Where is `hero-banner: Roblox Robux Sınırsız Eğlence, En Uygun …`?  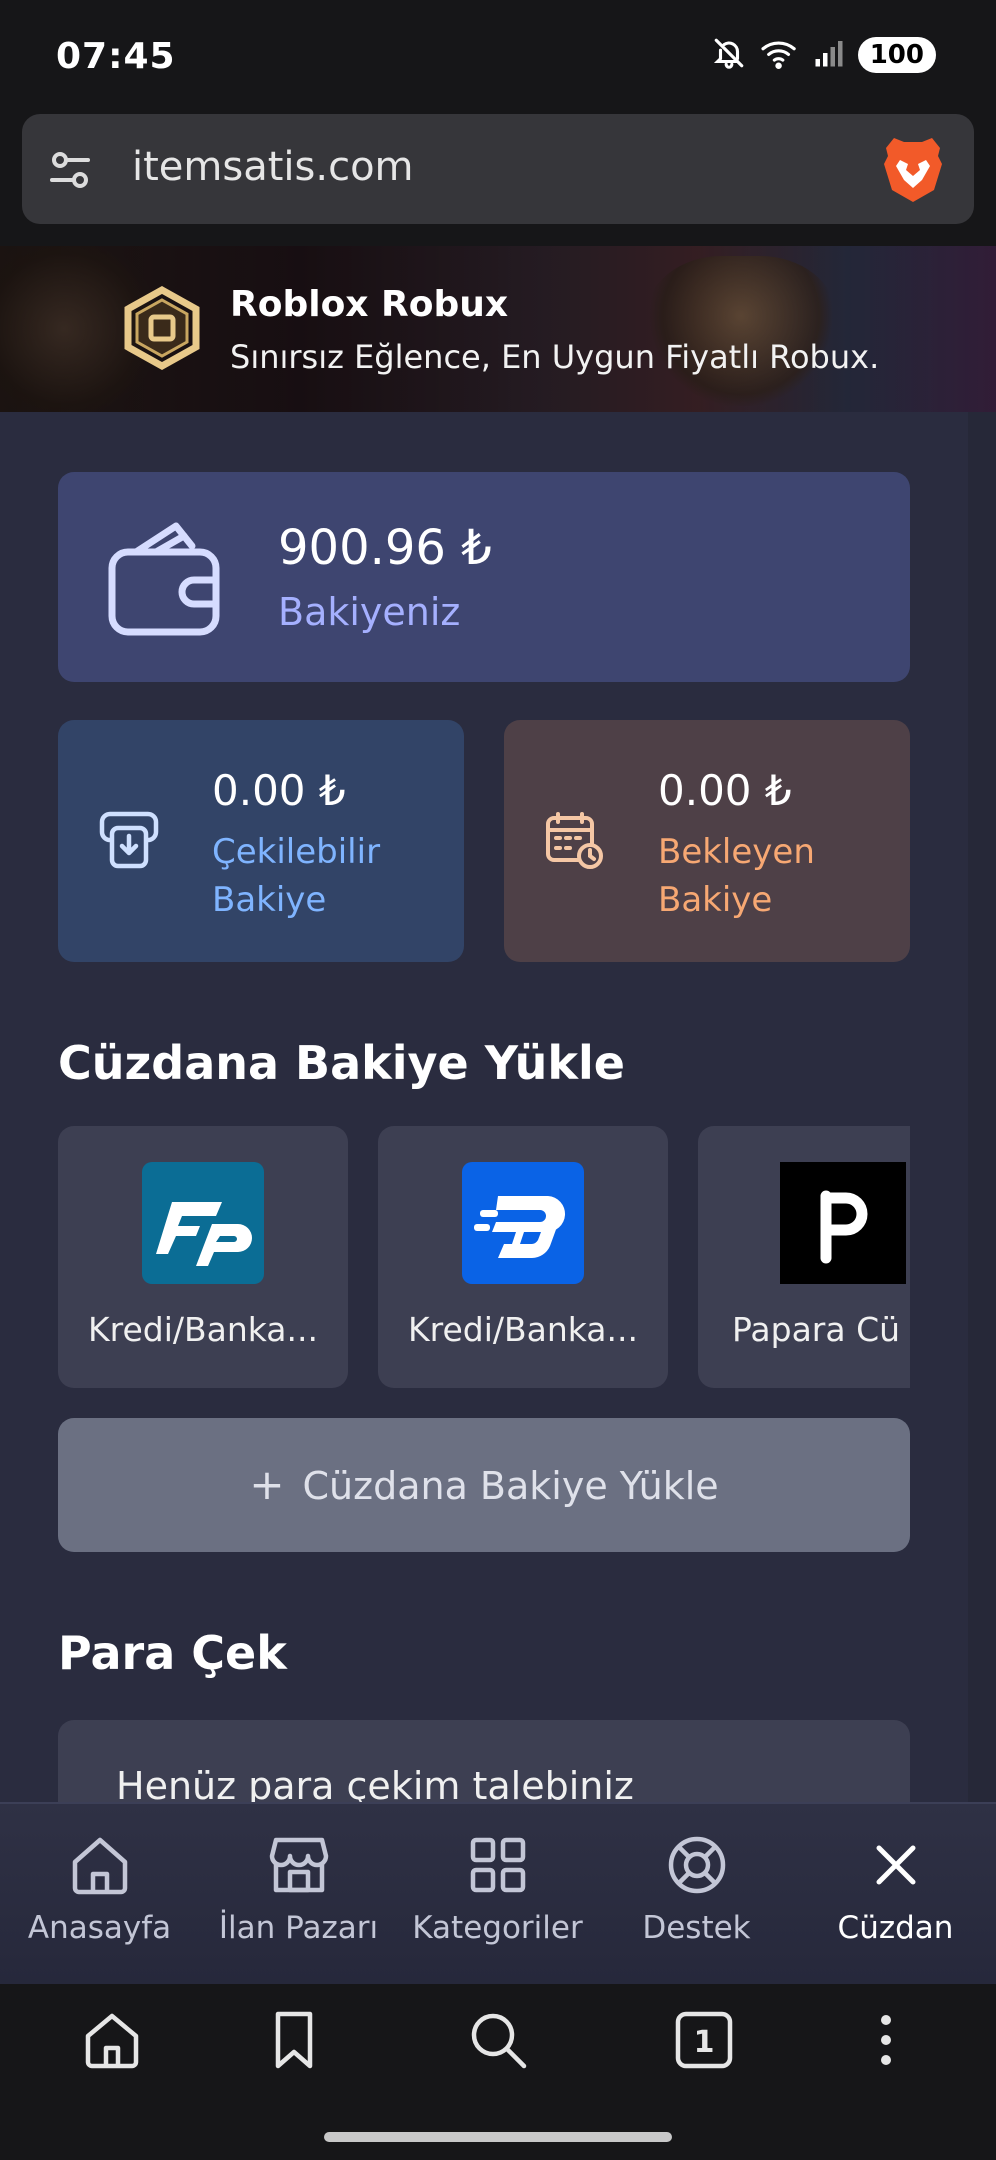
hero-banner: Roblox Robux Sınırsız Eğlence, En Uygun … is located at coordinates (498, 329).